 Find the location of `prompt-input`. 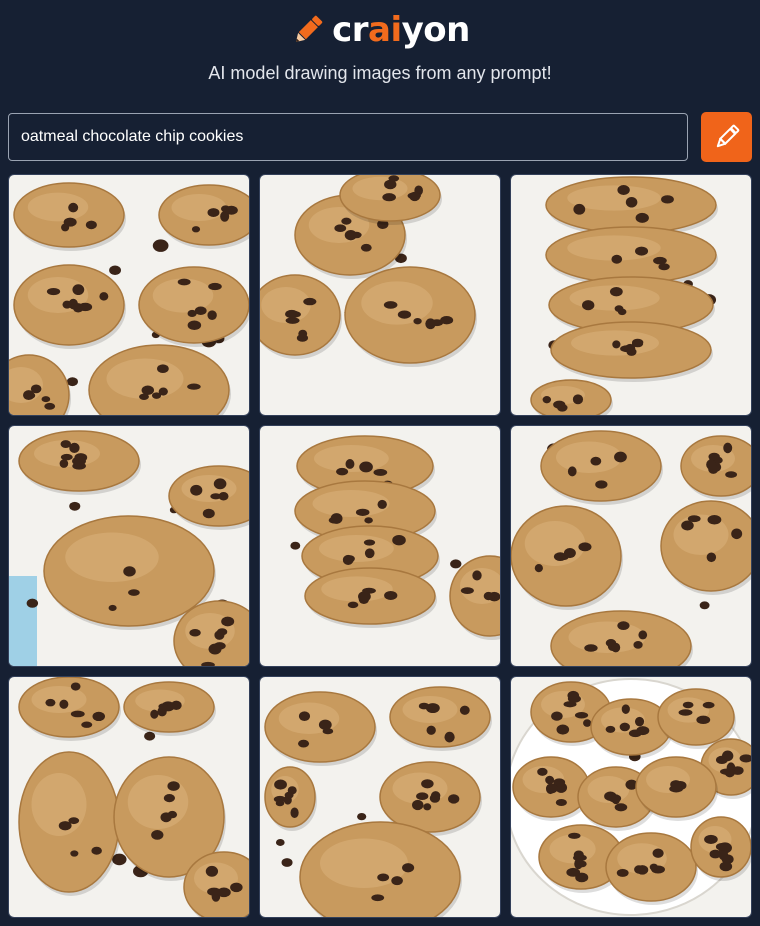

prompt-input is located at coordinates (348, 137).